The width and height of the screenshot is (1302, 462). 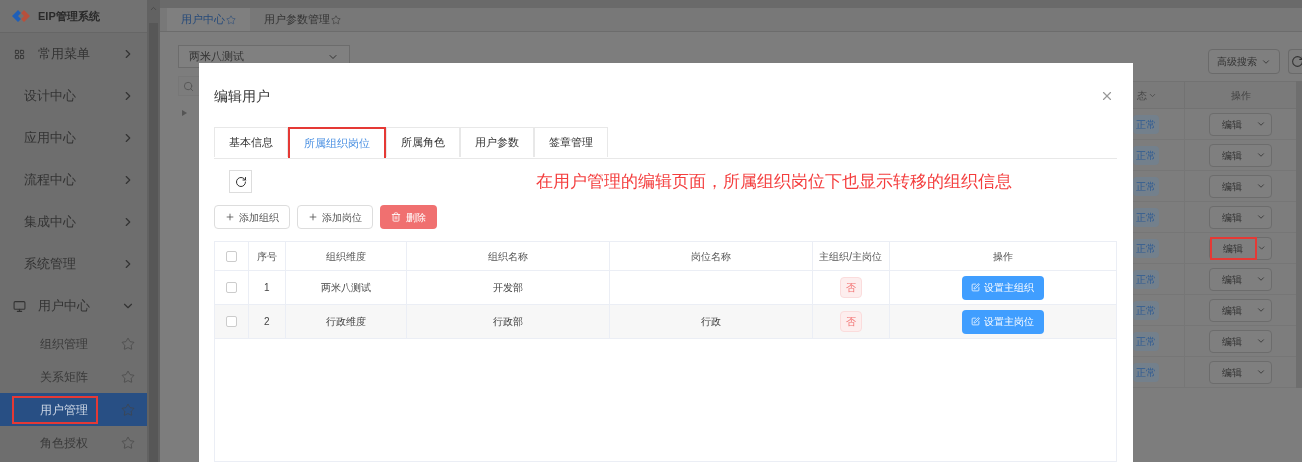 What do you see at coordinates (346, 256) in the screenshot?
I see `column-header: 组织维度` at bounding box center [346, 256].